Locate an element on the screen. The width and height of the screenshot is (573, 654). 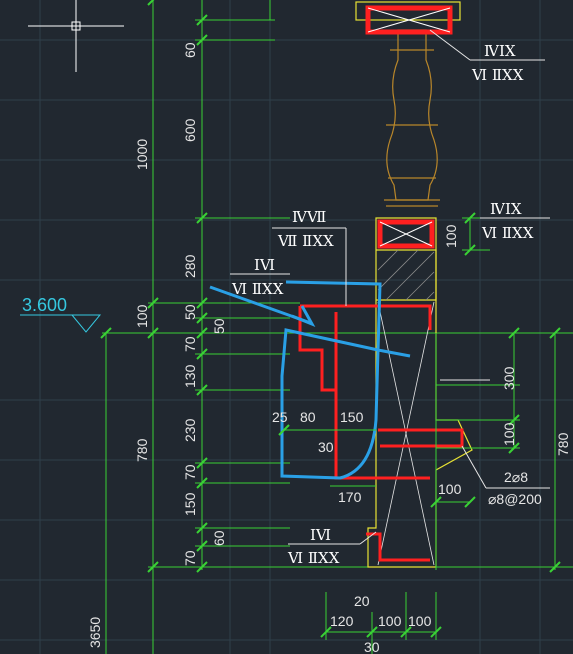
callout-top-handrail: ⅣⅠⅩ Ⅵ ⅡⅩⅩ is located at coordinates (487, 56).